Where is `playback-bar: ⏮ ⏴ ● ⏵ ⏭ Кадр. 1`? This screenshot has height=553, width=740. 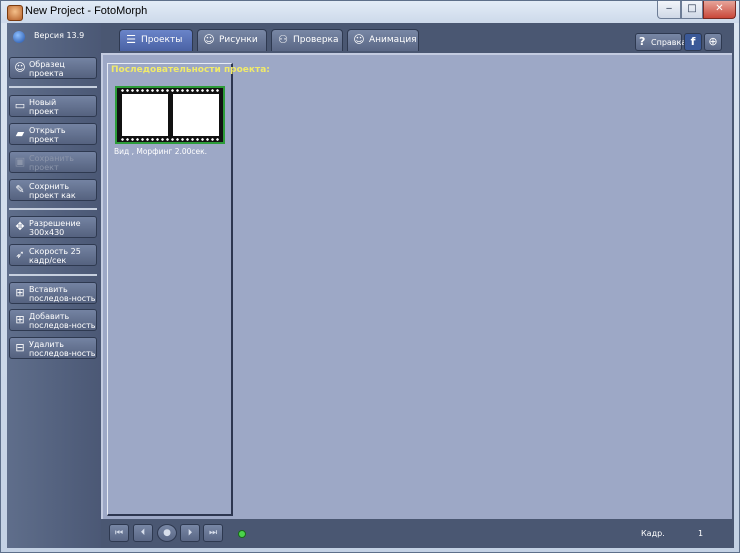
playback-bar: ⏮ ⏴ ● ⏵ ⏭ Кадр. 1 is located at coordinates (417, 533).